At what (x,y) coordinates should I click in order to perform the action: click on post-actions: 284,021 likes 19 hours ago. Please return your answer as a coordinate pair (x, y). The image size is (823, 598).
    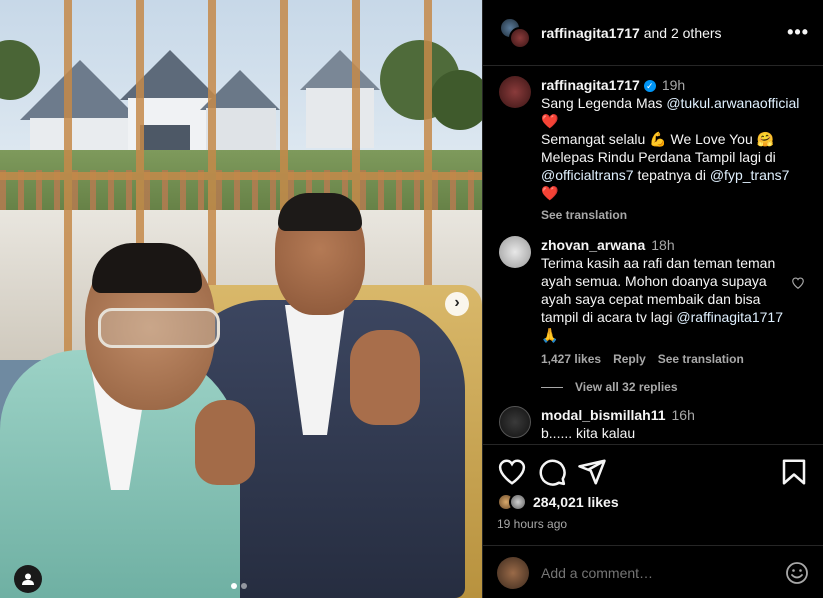
    Looking at the image, I should click on (653, 521).